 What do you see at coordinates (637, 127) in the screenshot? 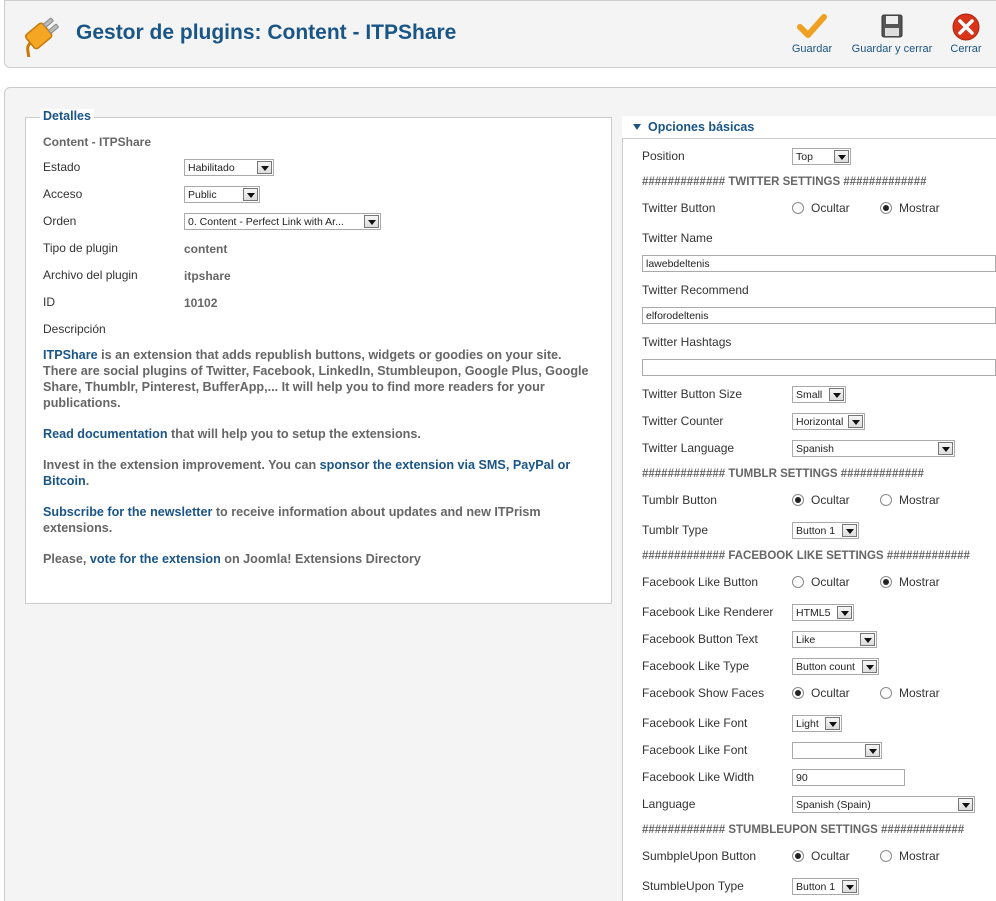
I see `triangle-down-icon` at bounding box center [637, 127].